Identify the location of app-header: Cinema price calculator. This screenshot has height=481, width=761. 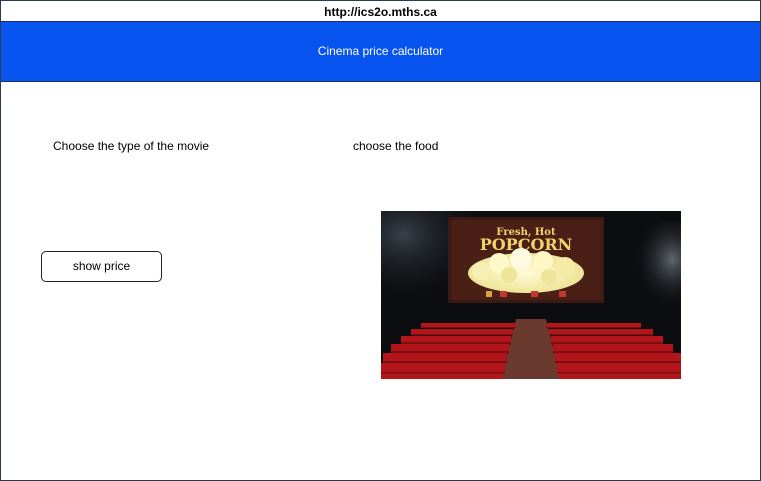
(380, 51).